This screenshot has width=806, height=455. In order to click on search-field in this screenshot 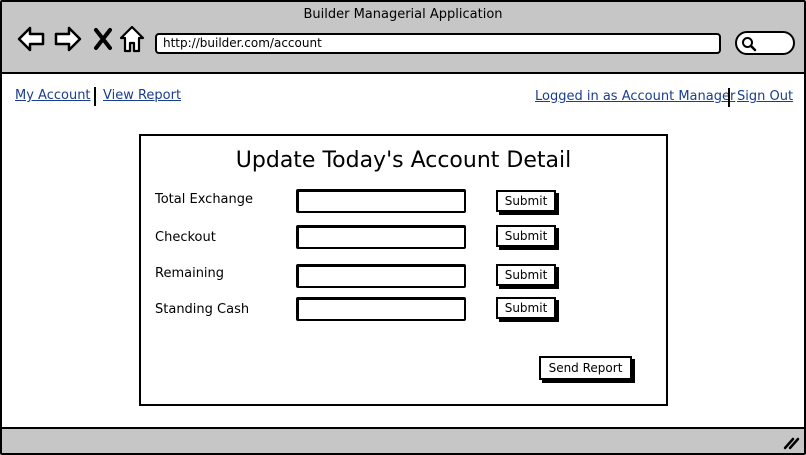, I will do `click(765, 43)`.